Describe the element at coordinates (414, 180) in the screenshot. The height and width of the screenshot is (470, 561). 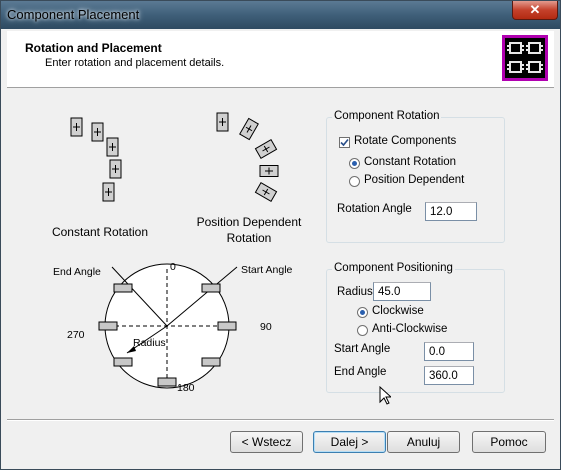
I see `position-dependent-radio-label: Position Dependent` at that location.